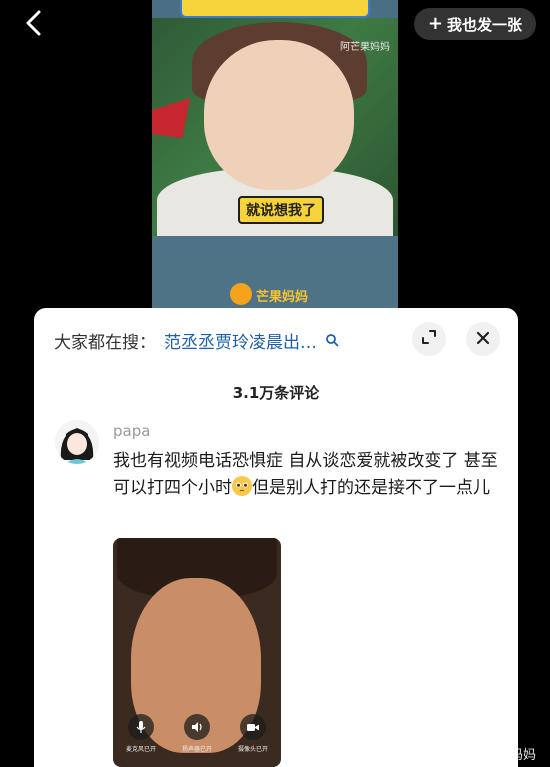 The height and width of the screenshot is (767, 550). What do you see at coordinates (275, 9) in the screenshot?
I see `video-banner` at bounding box center [275, 9].